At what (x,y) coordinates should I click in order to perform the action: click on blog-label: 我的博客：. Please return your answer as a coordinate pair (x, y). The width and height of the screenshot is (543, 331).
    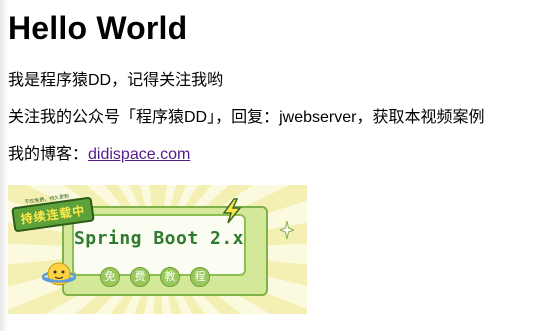
    Looking at the image, I should click on (48, 154).